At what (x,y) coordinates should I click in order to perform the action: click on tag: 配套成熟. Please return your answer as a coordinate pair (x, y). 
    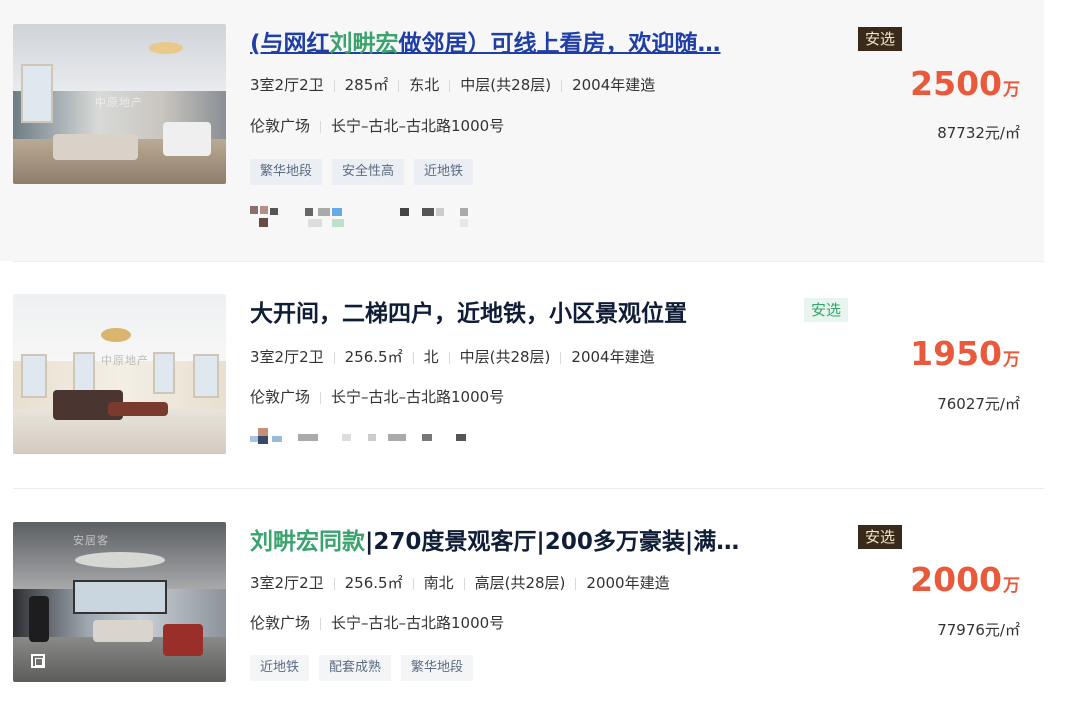
    Looking at the image, I should click on (355, 668).